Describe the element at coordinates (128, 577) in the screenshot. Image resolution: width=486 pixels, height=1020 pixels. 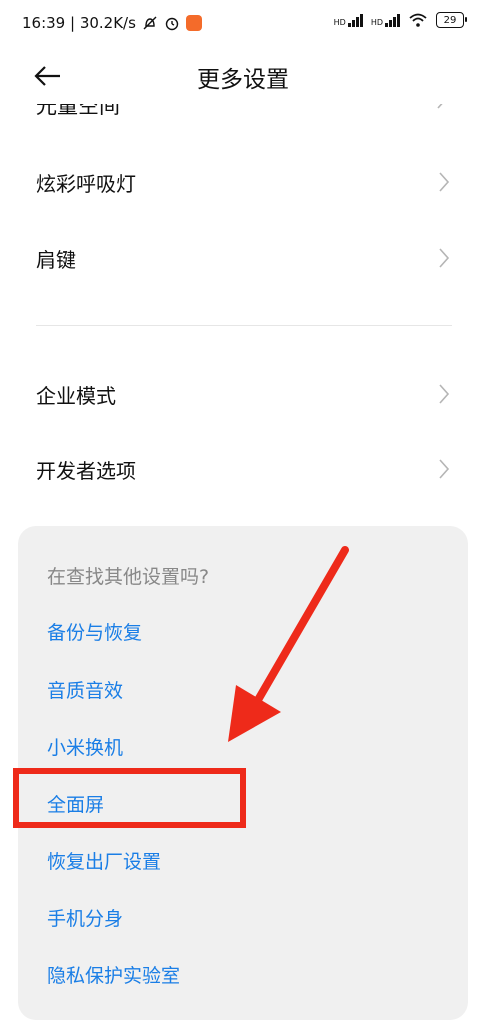
I see `suggestions-hint: 在查找其他设置吗?` at that location.